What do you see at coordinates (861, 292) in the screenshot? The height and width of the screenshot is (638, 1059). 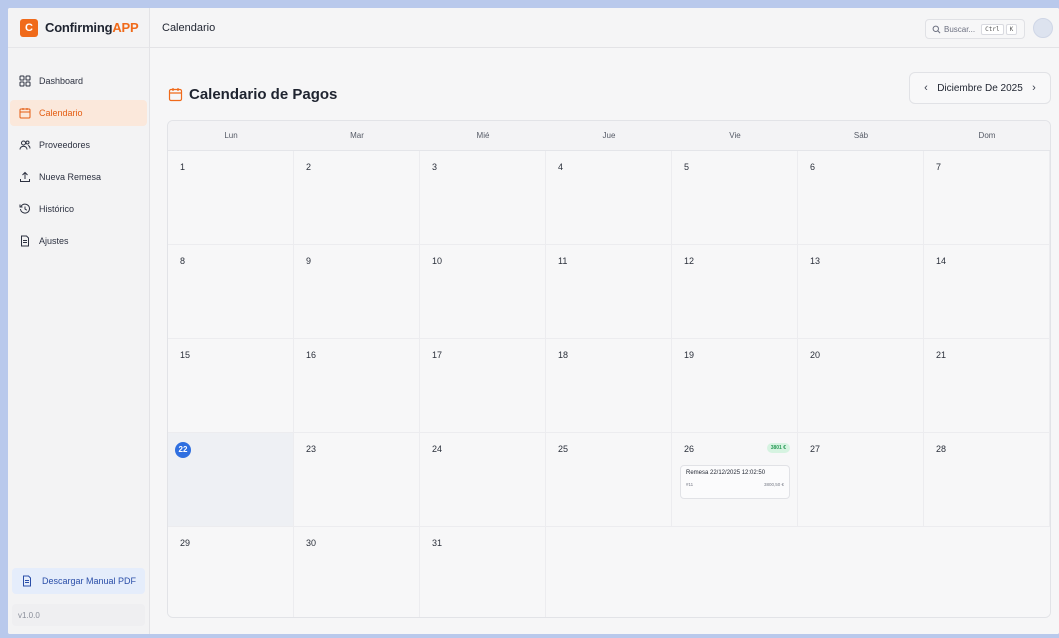 I see `calendar-day: 13` at bounding box center [861, 292].